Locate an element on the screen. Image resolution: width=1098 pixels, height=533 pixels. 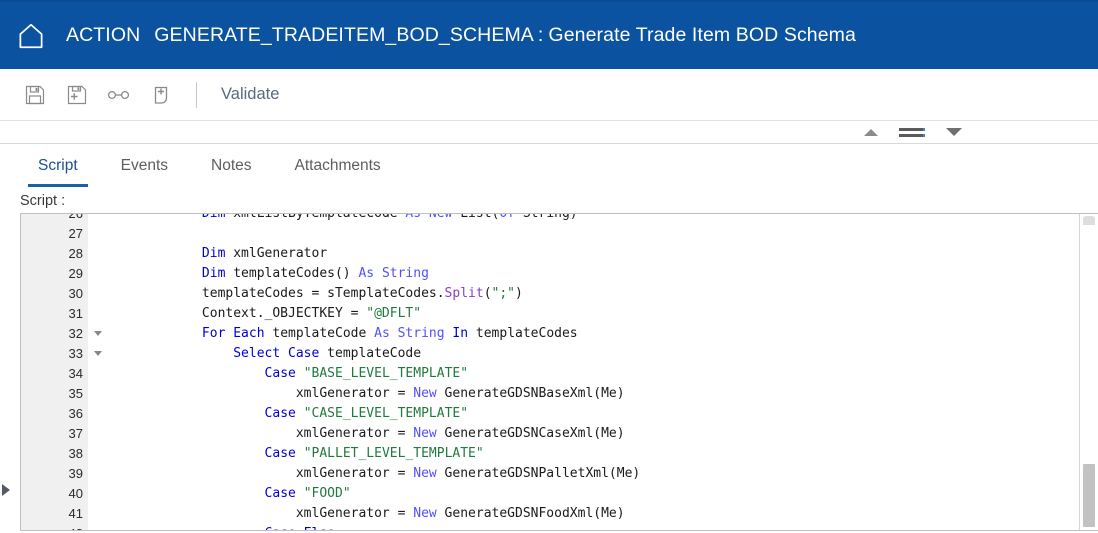
code-text: Case Else is located at coordinates (592, 527).